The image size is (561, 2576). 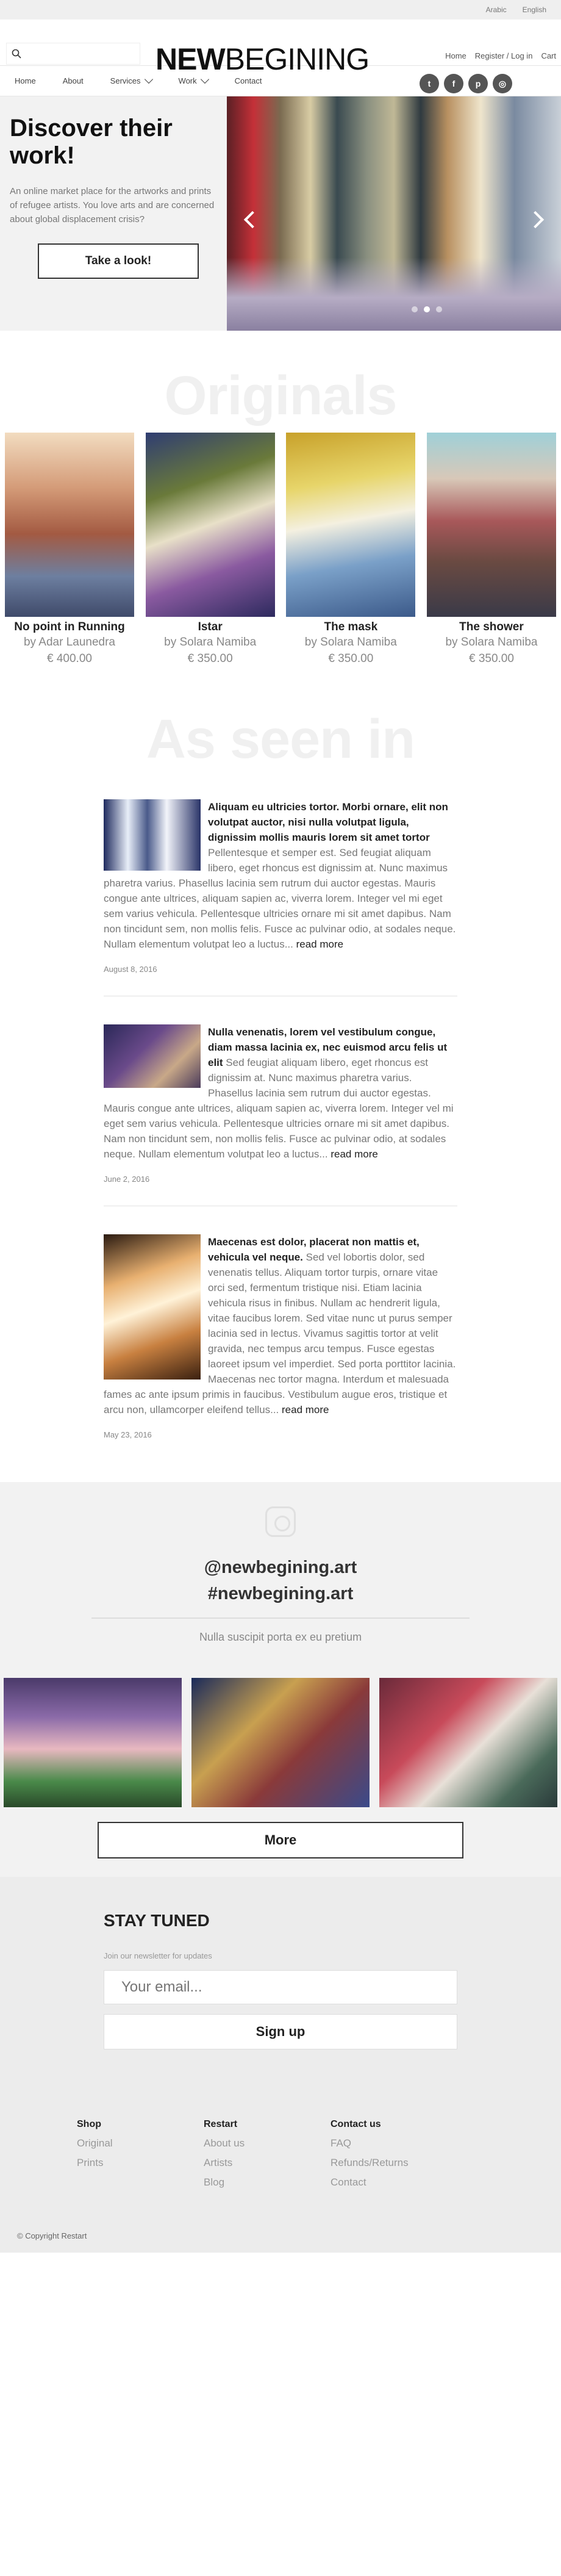 What do you see at coordinates (131, 79) in the screenshot?
I see `nav-item-services: Services` at bounding box center [131, 79].